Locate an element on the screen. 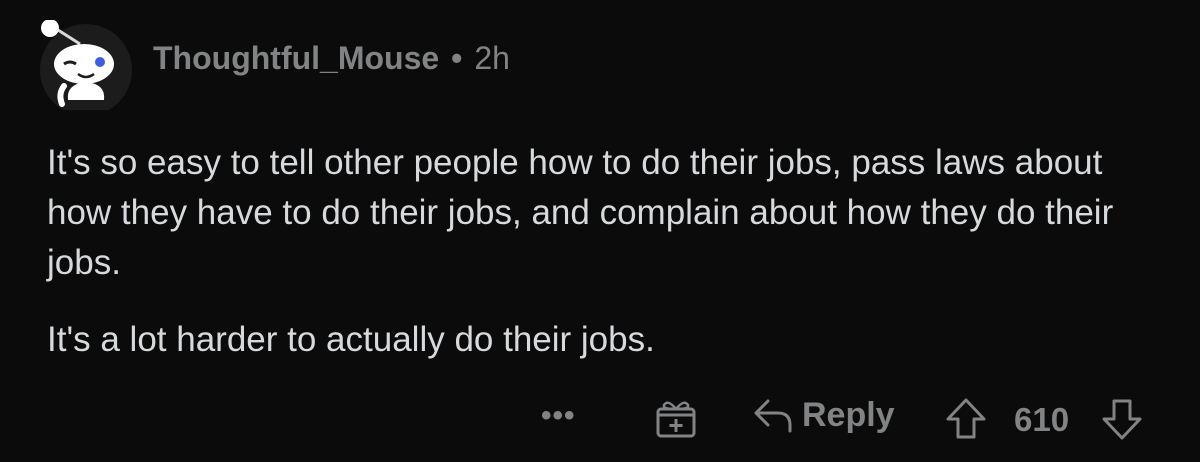 The width and height of the screenshot is (1200, 462). vote-score: 610 is located at coordinates (1042, 419).